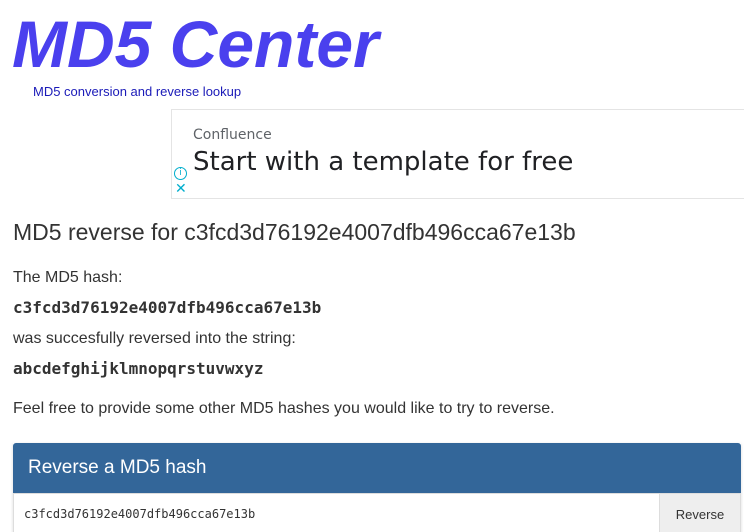 This screenshot has height=532, width=744. I want to click on site-logo: MD5 Center, so click(195, 44).